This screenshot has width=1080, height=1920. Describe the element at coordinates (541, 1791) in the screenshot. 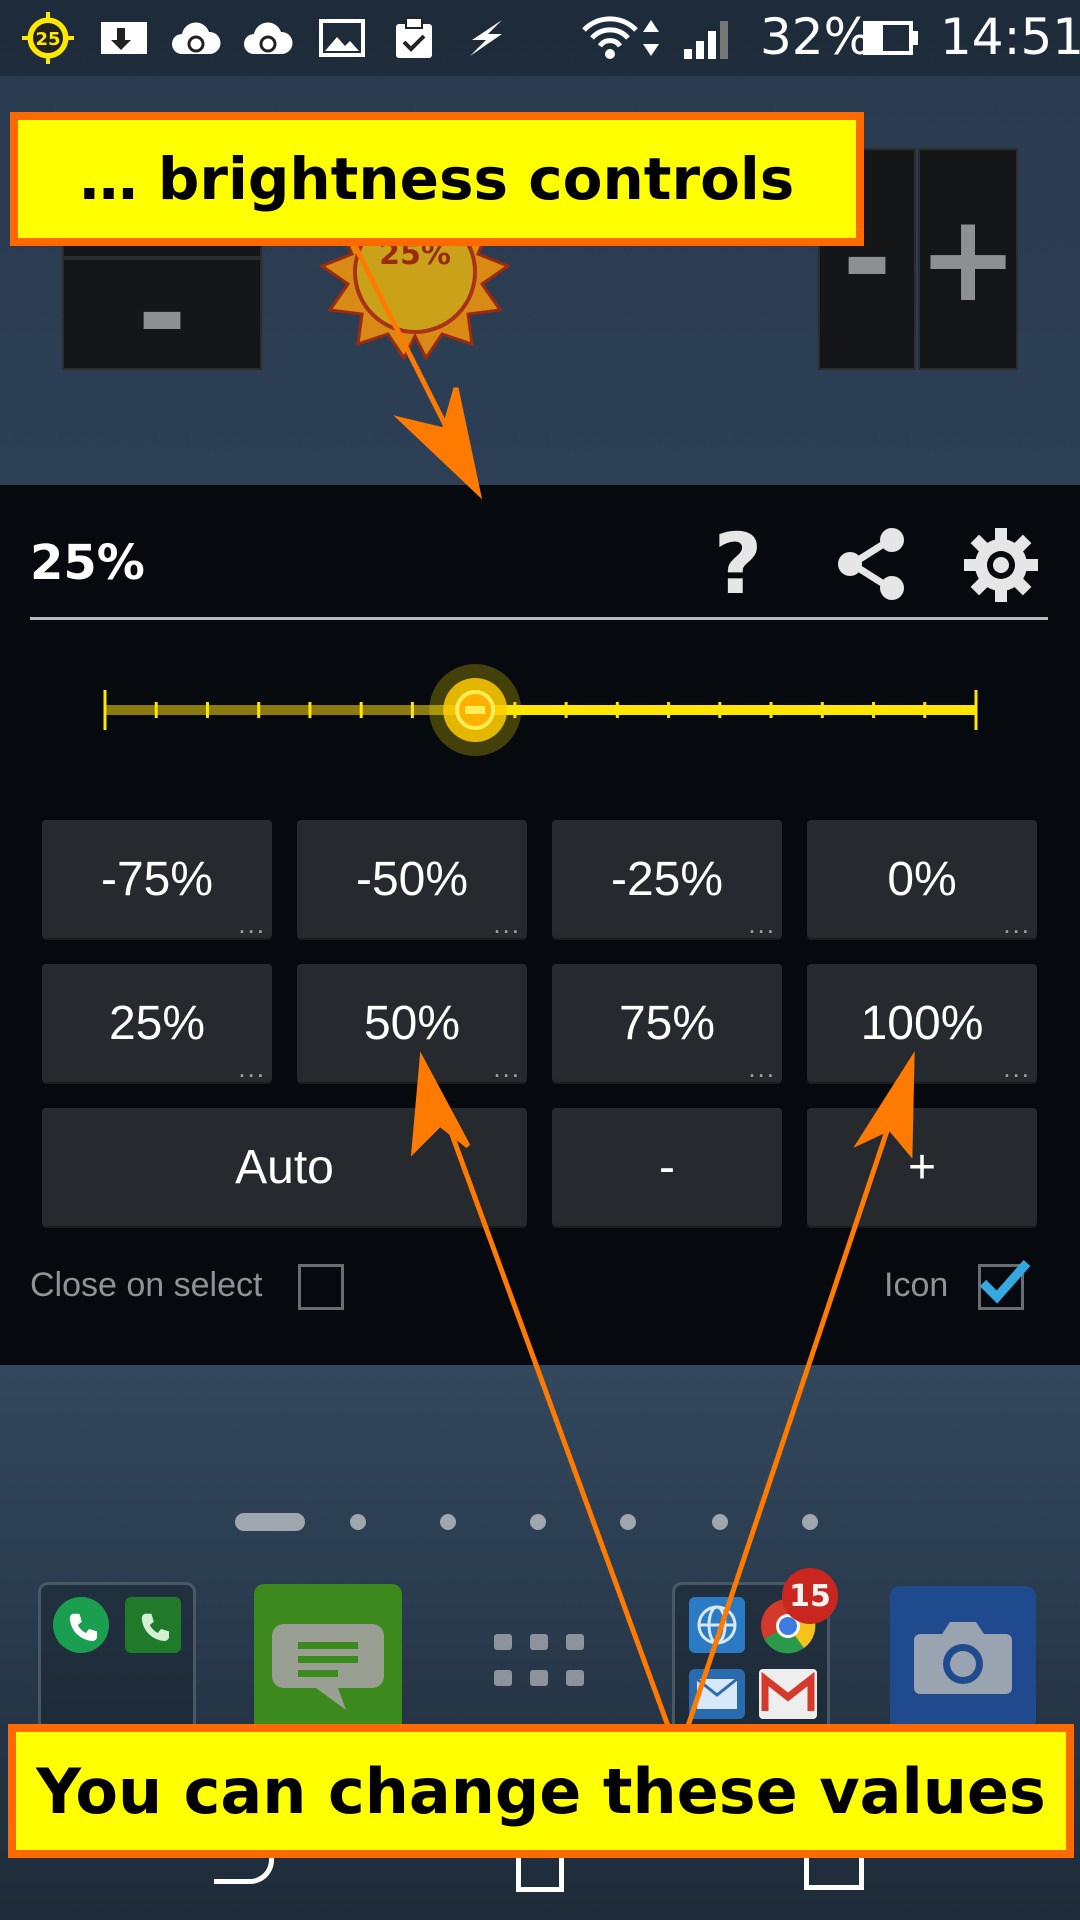

I see `callout-bottom: You can change these values` at that location.